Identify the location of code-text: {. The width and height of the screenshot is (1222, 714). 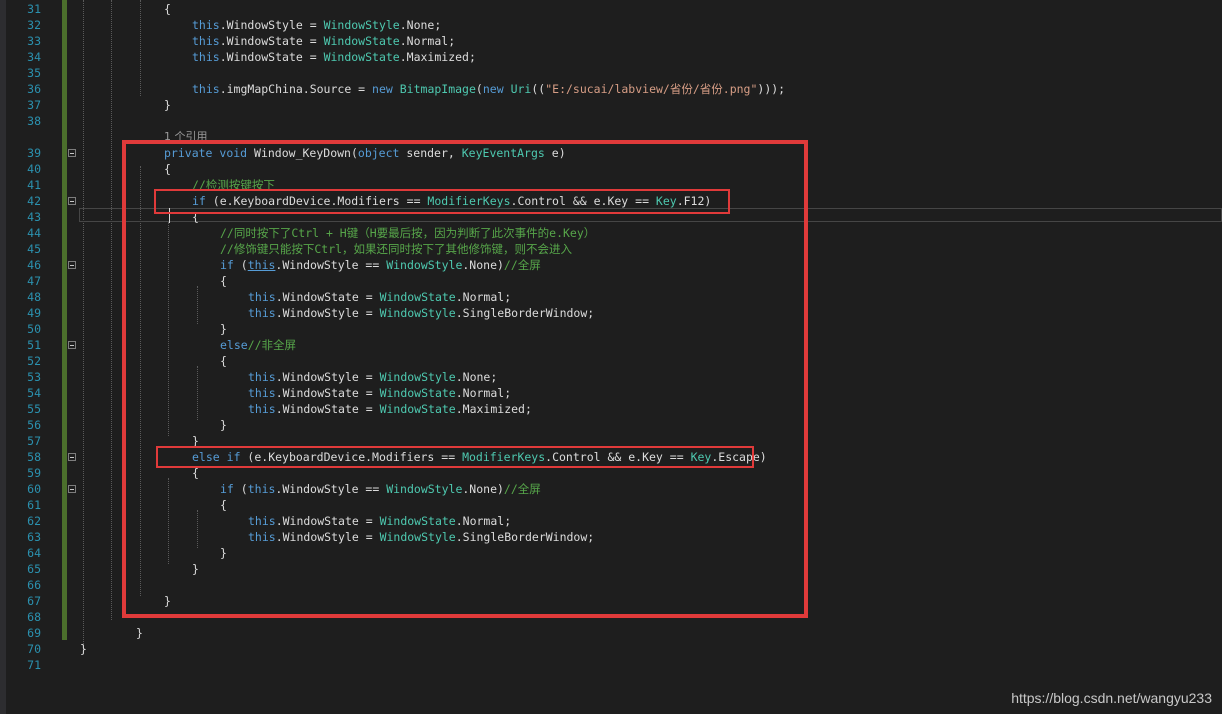
(167, 9).